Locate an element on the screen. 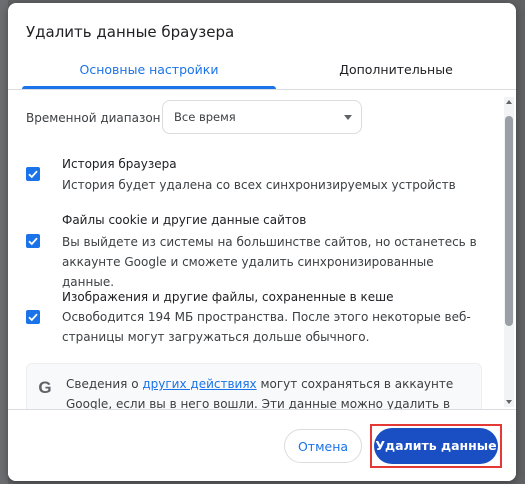 The height and width of the screenshot is (484, 525). notice-text-before: Сведения о is located at coordinates (104, 384).